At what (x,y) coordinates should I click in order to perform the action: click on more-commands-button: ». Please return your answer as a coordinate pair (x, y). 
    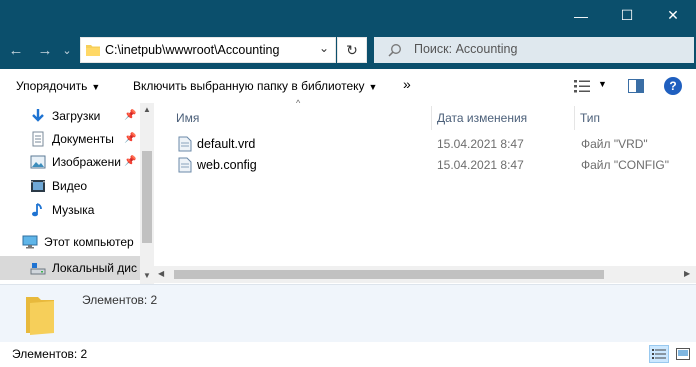
    Looking at the image, I should click on (407, 84).